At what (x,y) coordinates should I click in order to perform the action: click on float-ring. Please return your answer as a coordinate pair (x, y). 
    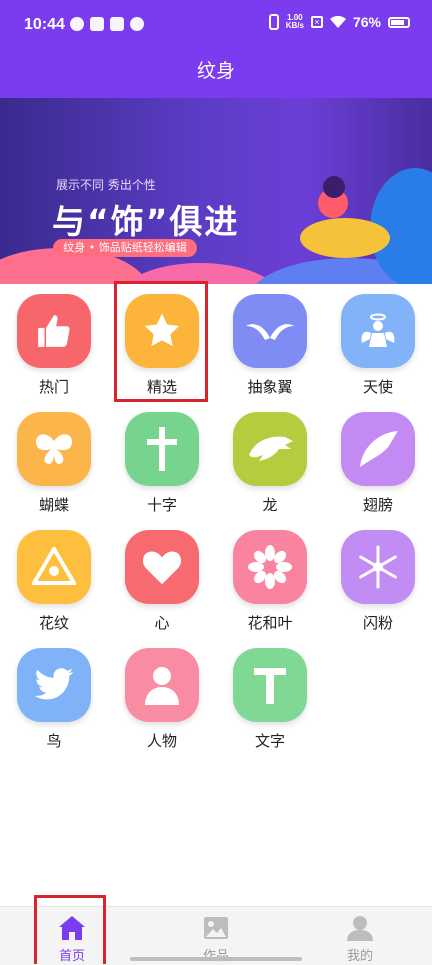
    Looking at the image, I should click on (345, 238).